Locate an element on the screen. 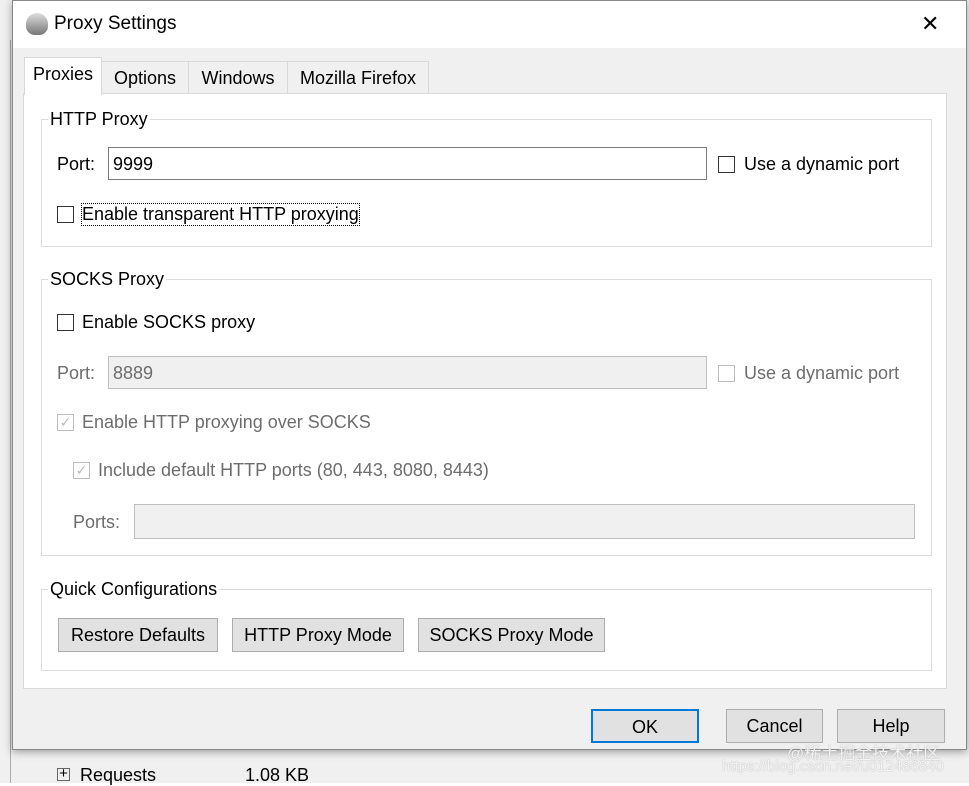  http-port-label: Port: is located at coordinates (76, 164).